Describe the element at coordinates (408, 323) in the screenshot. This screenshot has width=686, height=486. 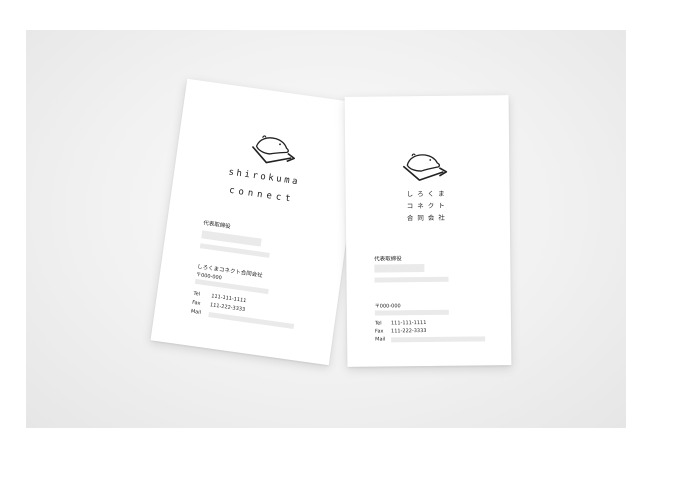
I see `tel-value: 111-111-1111` at that location.